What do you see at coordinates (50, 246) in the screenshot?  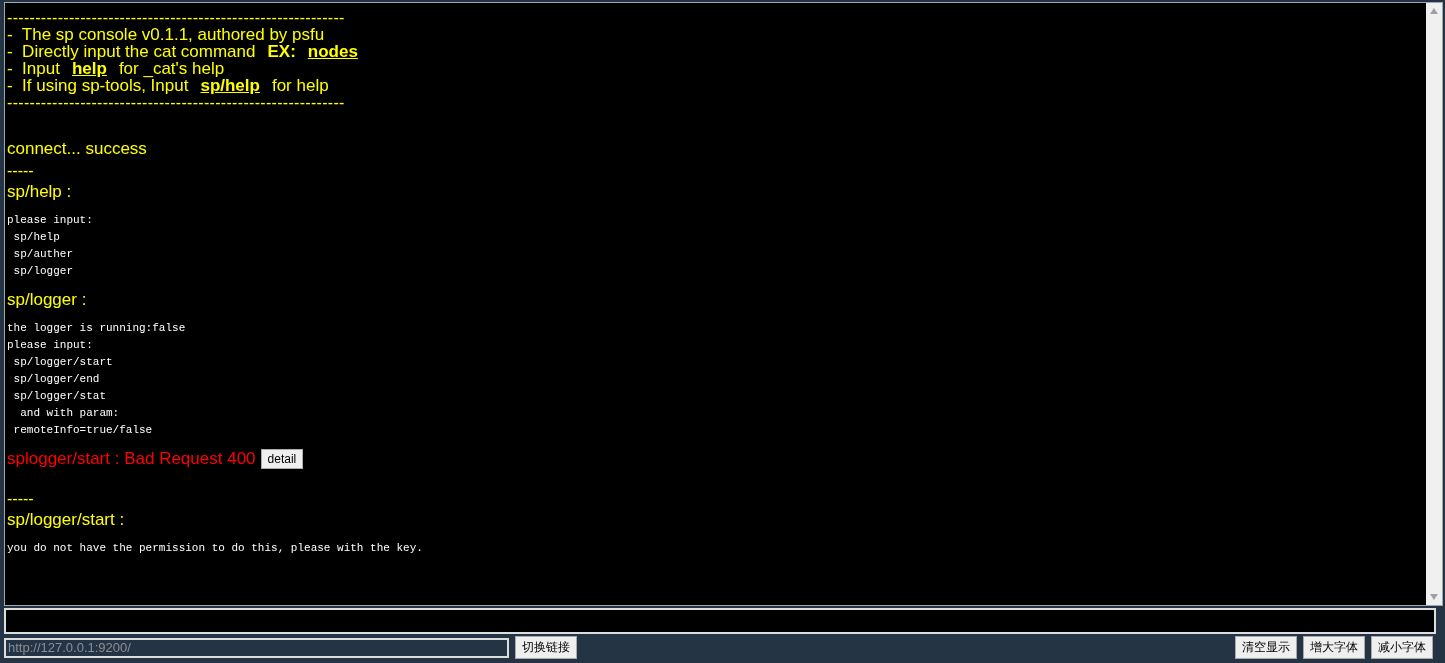 I see `command-output: please input: sp/help sp/auther sp/logger` at bounding box center [50, 246].